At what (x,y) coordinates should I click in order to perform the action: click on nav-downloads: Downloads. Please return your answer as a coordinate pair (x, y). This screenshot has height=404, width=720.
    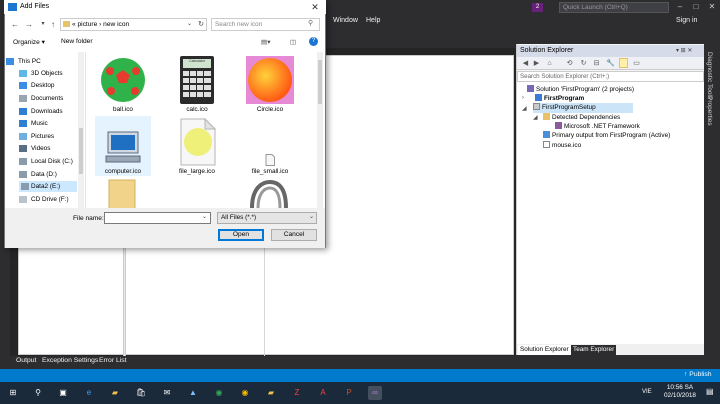
    Looking at the image, I should click on (41, 111).